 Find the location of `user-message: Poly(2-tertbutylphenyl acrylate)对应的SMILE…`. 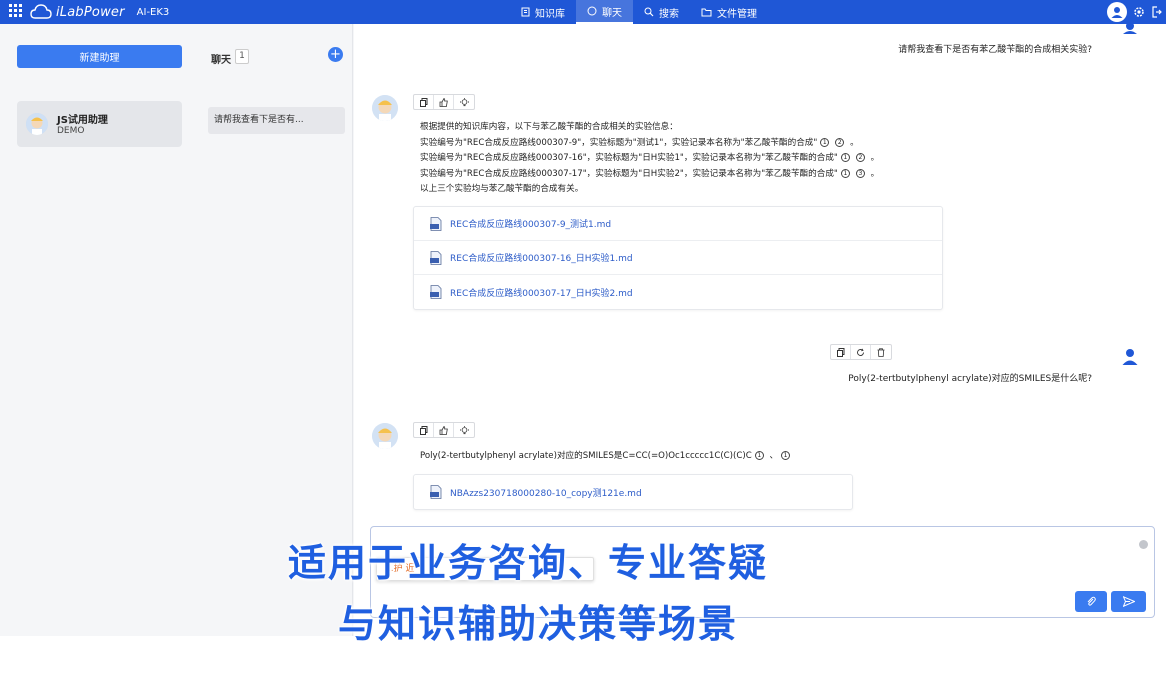

user-message: Poly(2-tertbutylphenyl acrylate)对应的SMILE… is located at coordinates (970, 379).